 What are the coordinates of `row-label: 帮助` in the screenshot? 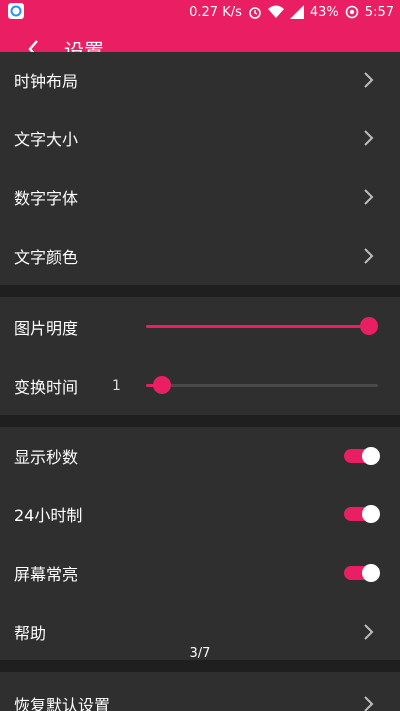 It's located at (30, 633).